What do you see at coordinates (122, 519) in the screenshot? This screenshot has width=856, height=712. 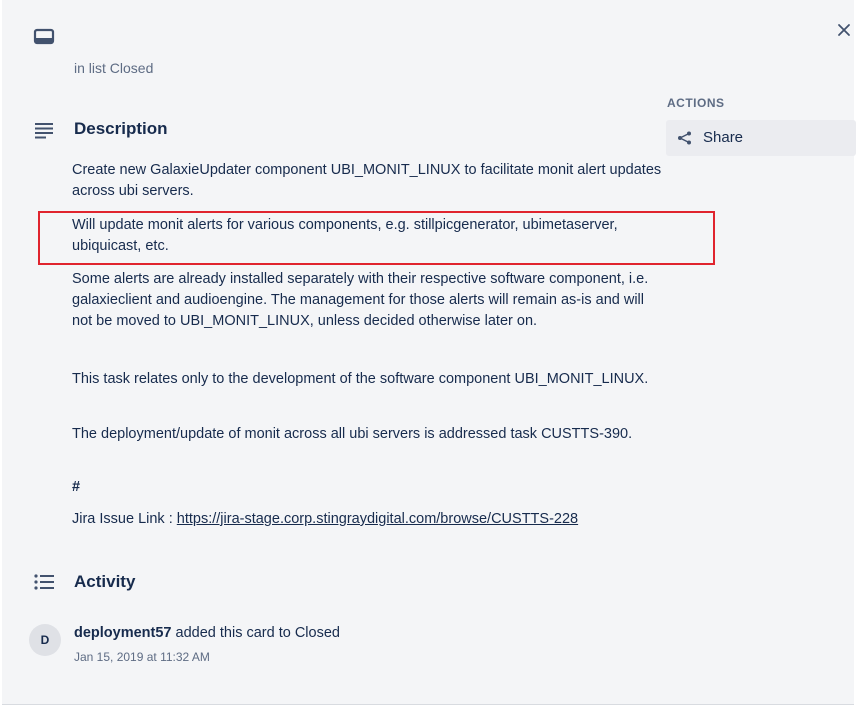 I see `jira-link-label: Jira Issue Link :` at bounding box center [122, 519].